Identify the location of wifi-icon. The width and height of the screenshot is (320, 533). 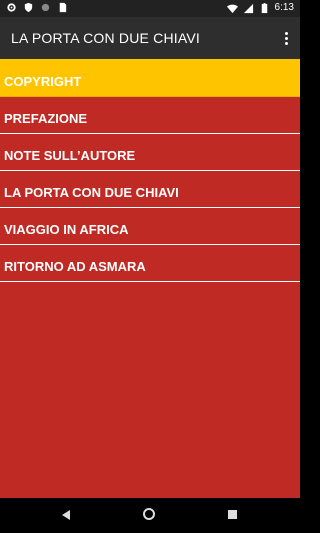
(232, 8).